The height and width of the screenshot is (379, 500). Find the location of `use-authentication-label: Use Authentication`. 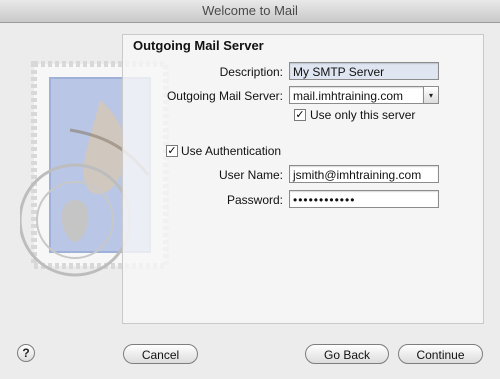

use-authentication-label: Use Authentication is located at coordinates (231, 151).